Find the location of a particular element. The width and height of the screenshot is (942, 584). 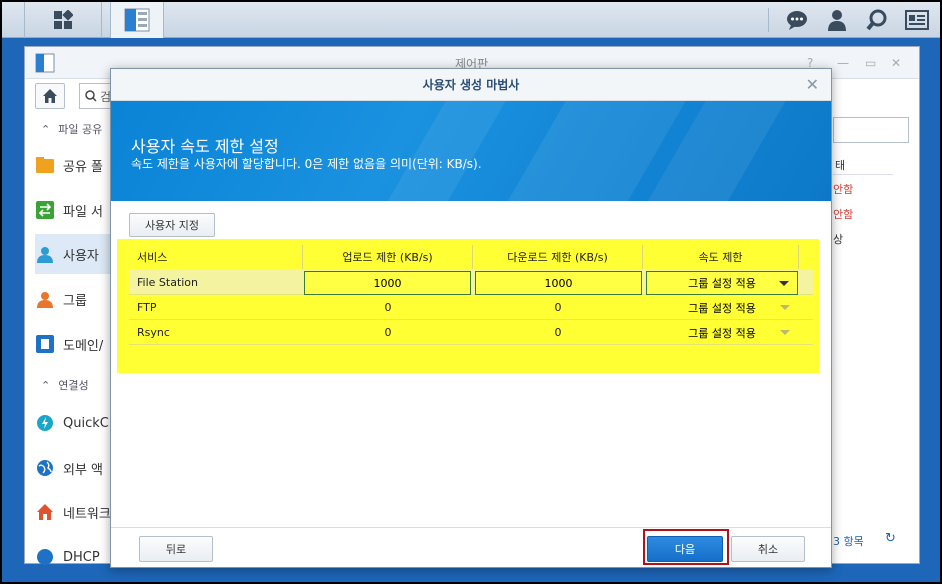

status-cell: 상 is located at coordinates (838, 239).